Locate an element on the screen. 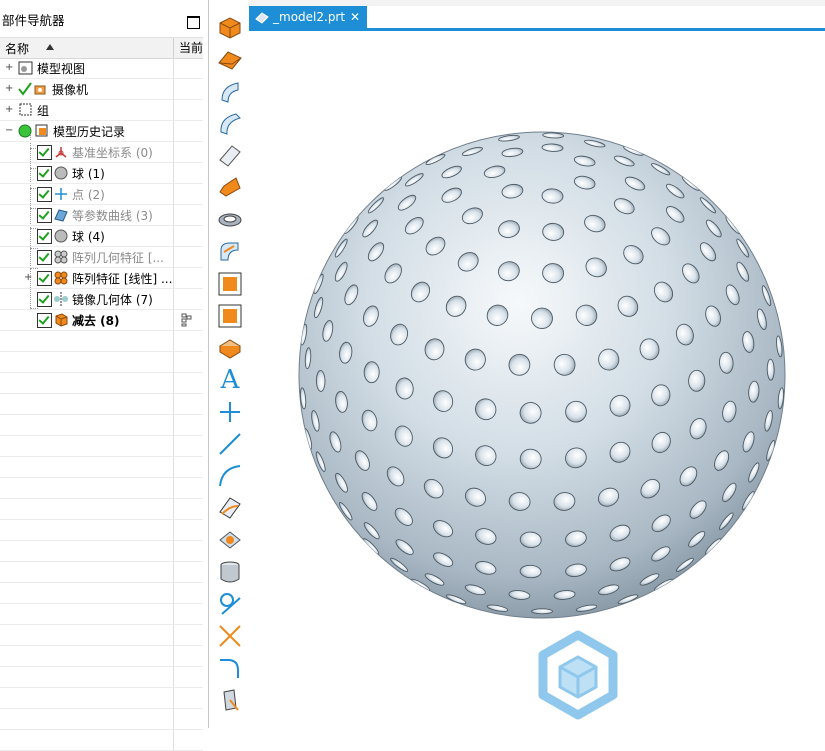 The height and width of the screenshot is (751, 825). tree-row-point-2: 点 (2) is located at coordinates (101, 194).